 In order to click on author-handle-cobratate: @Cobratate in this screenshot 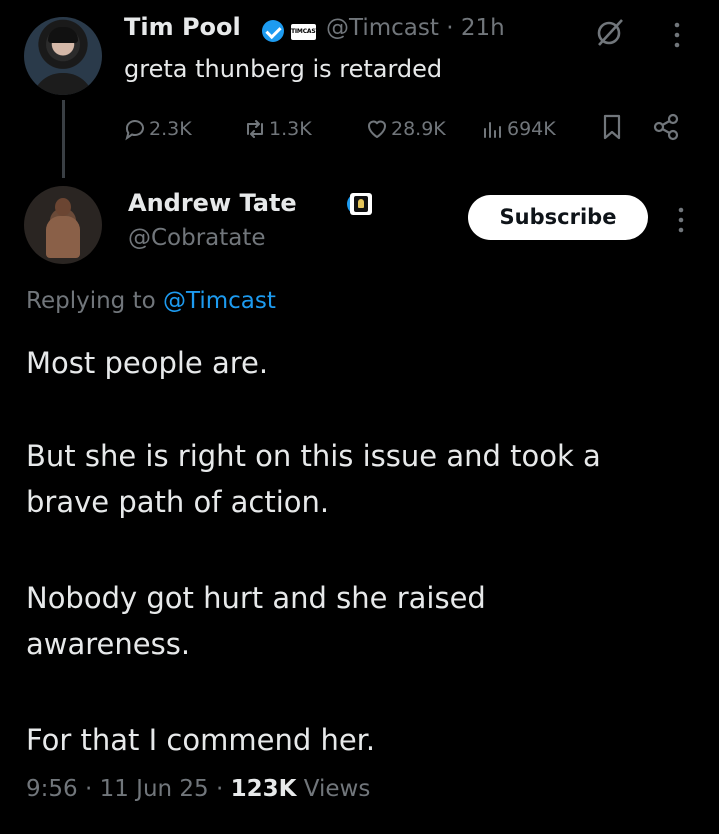, I will do `click(197, 238)`.